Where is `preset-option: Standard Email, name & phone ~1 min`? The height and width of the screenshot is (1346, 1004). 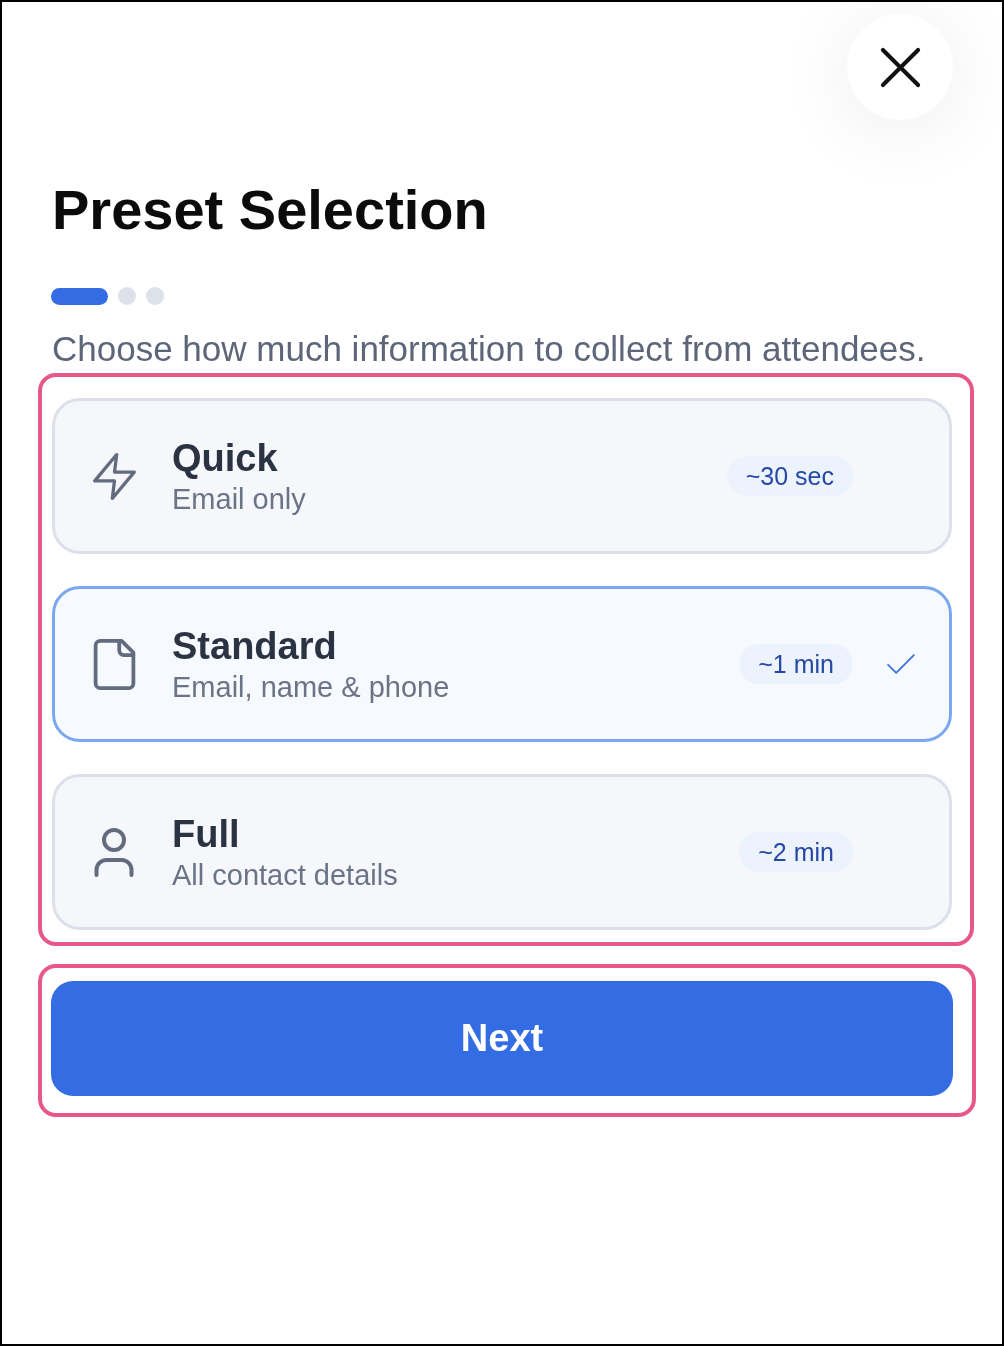 preset-option: Standard Email, name & phone ~1 min is located at coordinates (502, 664).